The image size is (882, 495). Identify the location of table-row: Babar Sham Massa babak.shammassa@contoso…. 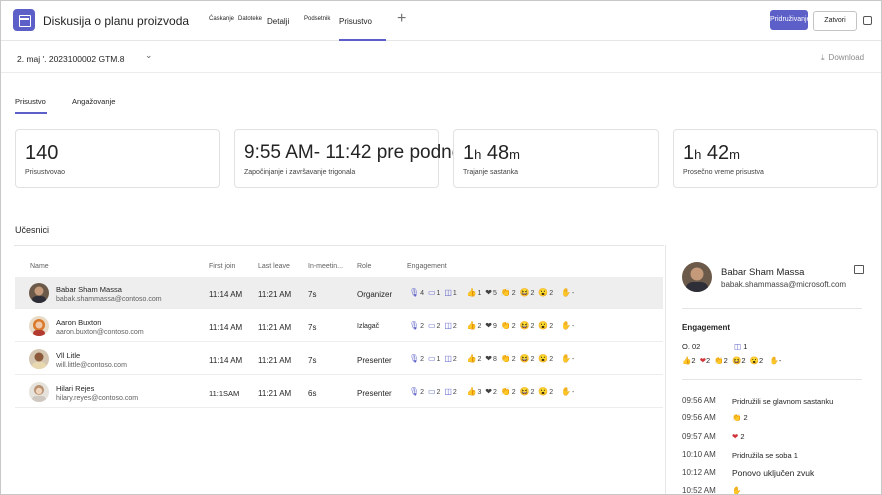
(339, 293).